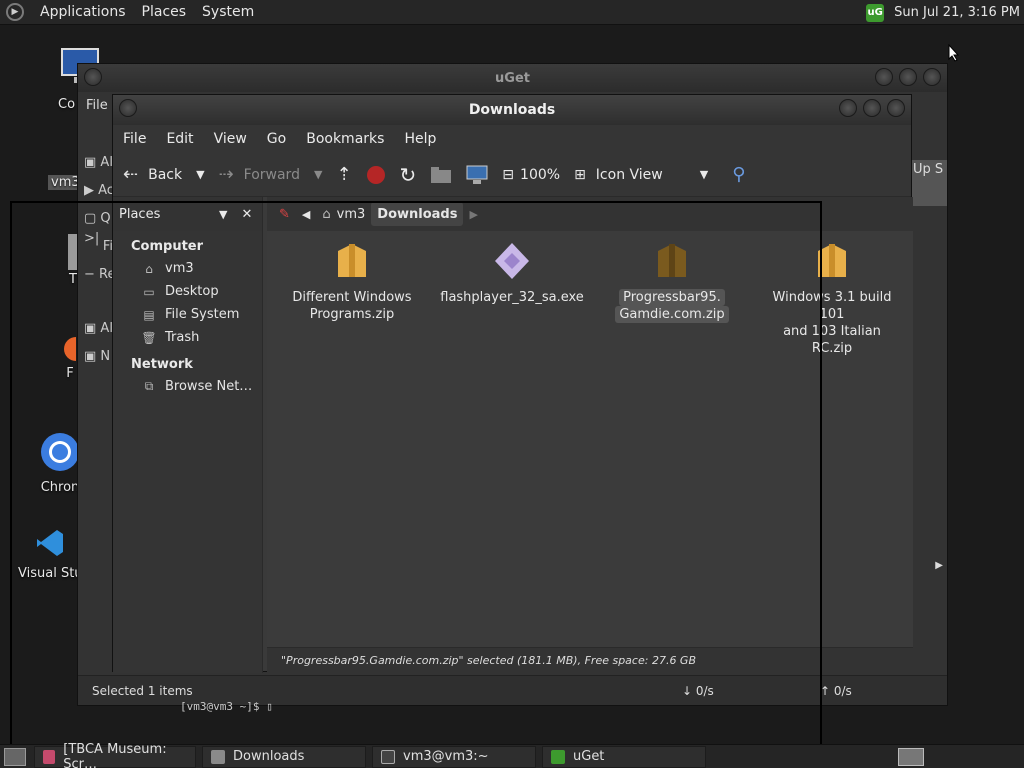  I want to click on uget-category-list: ▣ Al ▶ Ac ▢ Q >| Fi − Re ▣ Al ▣ N, so click(96, 259).